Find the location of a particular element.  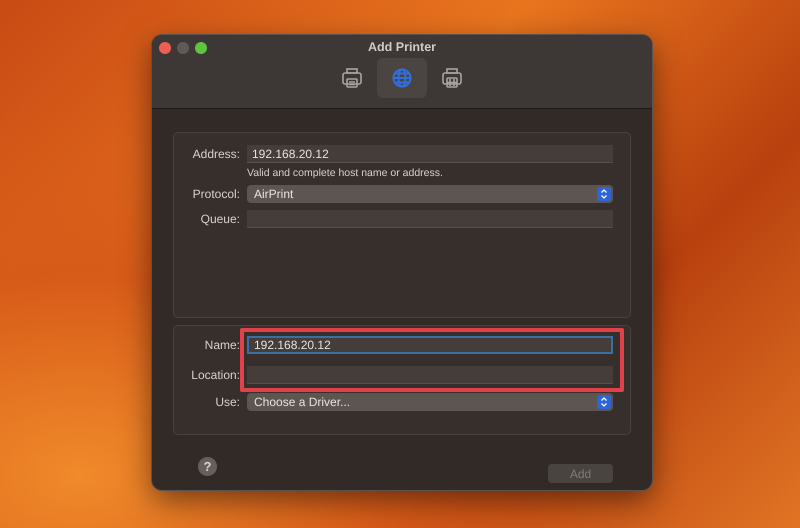

zoom-button is located at coordinates (201, 48).